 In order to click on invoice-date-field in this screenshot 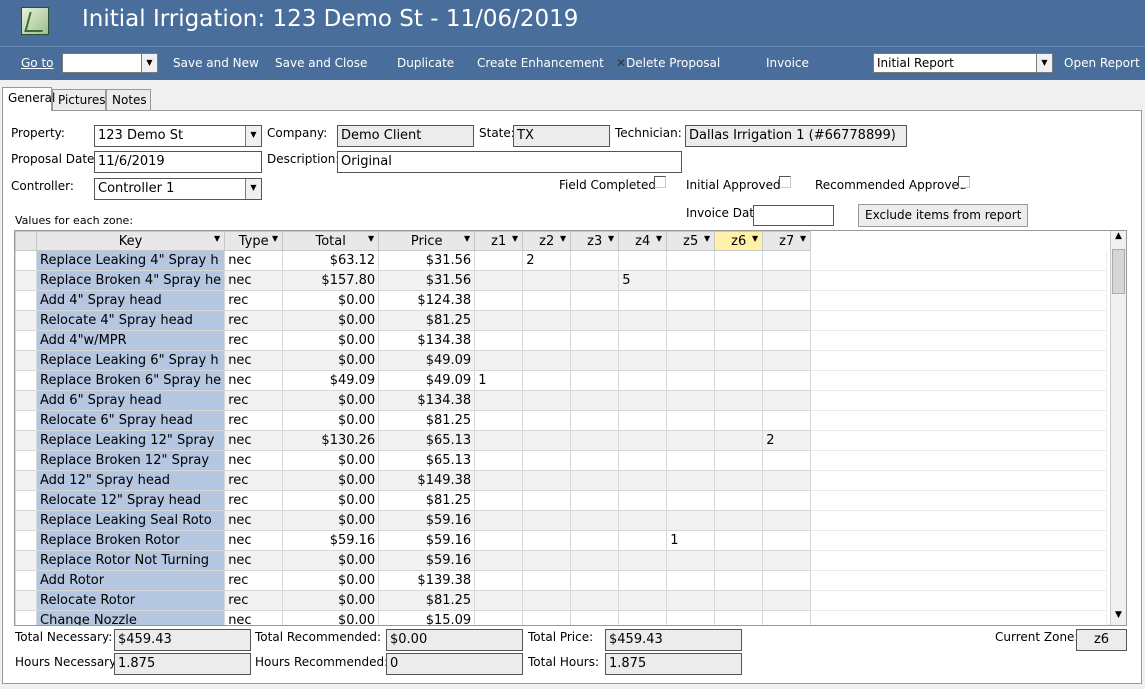, I will do `click(793, 215)`.